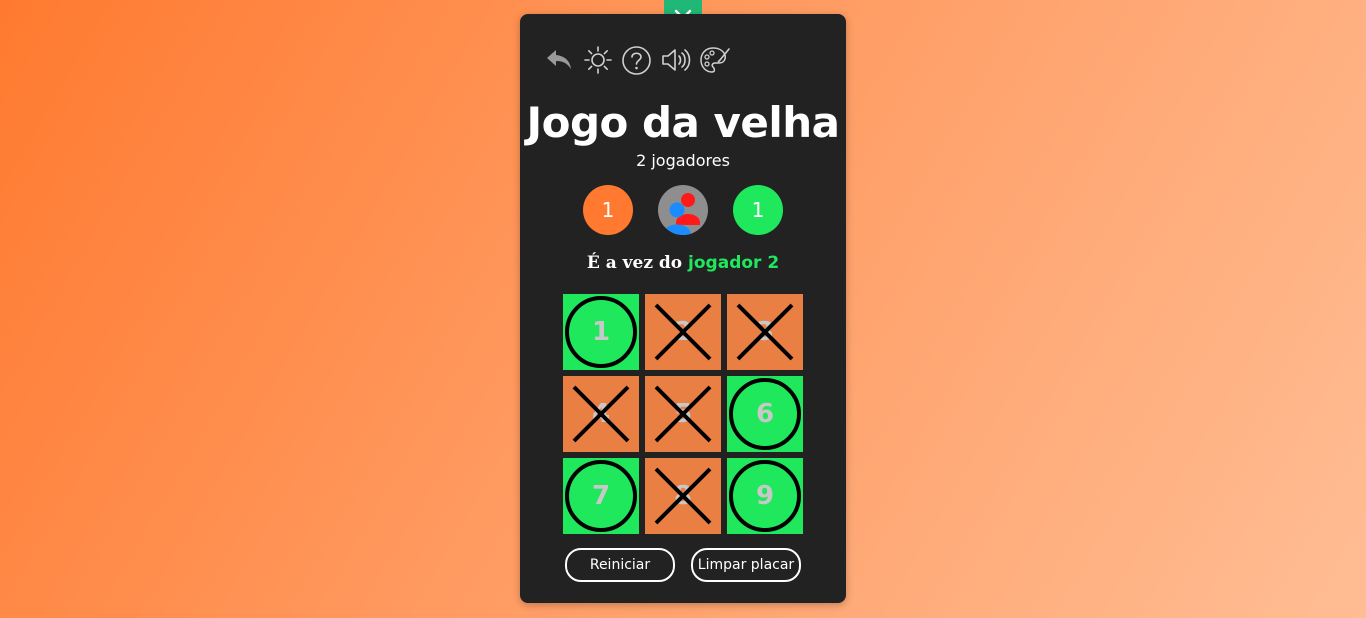 Image resolution: width=1366 pixels, height=618 pixels. I want to click on players-mode-button, so click(683, 210).